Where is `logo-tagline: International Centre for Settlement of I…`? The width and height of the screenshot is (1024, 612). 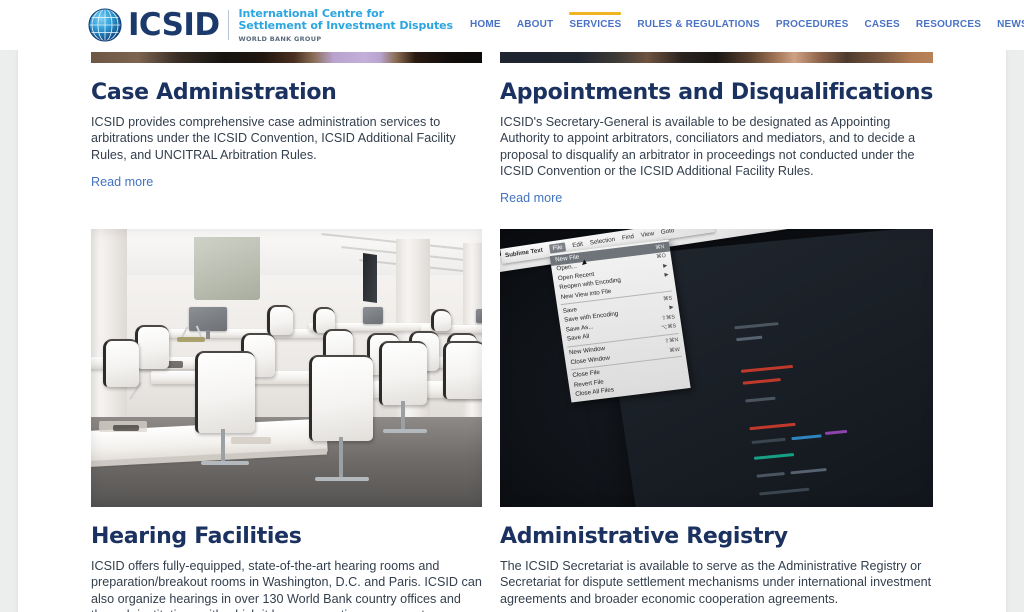 logo-tagline: International Centre for Settlement of I… is located at coordinates (345, 25).